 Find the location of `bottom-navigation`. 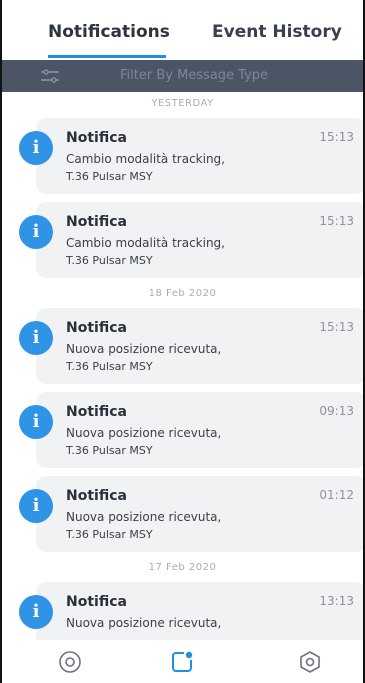

bottom-navigation is located at coordinates (182, 661).